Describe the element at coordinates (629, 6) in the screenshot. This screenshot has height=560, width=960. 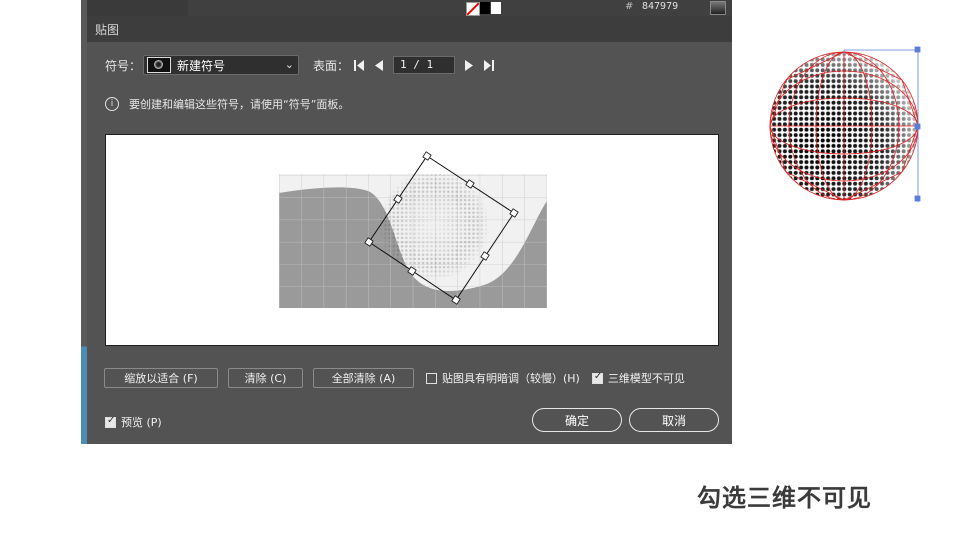
I see `hex-label: #` at that location.